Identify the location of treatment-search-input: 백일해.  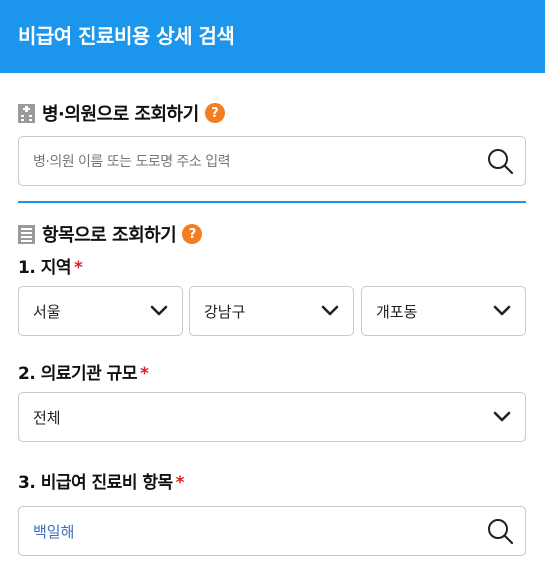
(259, 531).